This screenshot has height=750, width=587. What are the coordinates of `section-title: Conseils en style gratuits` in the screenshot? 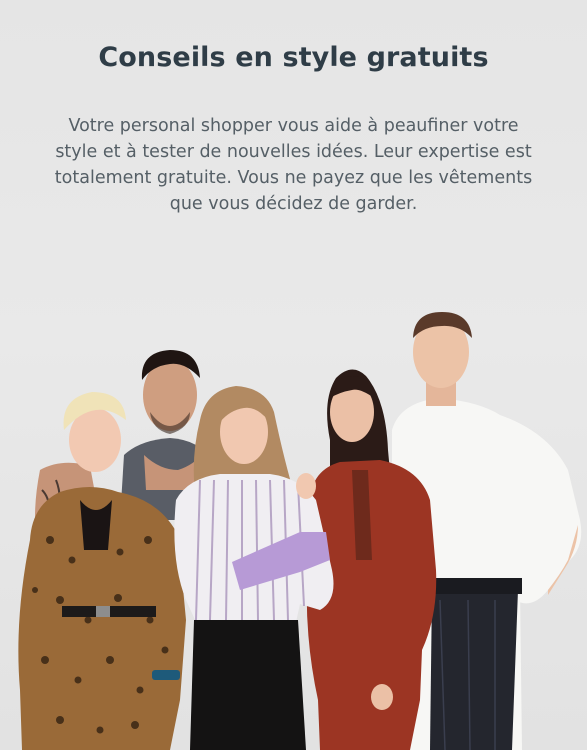 It's located at (293, 57).